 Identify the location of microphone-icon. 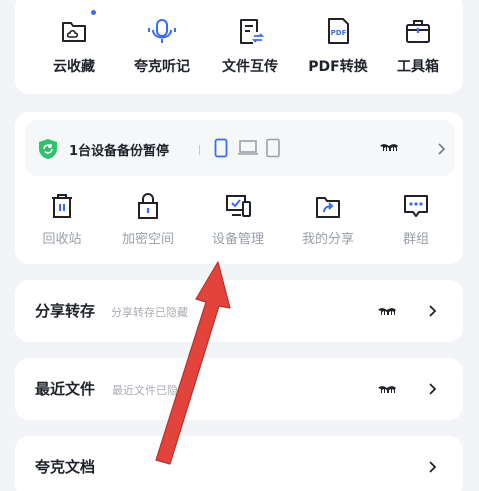
(162, 31).